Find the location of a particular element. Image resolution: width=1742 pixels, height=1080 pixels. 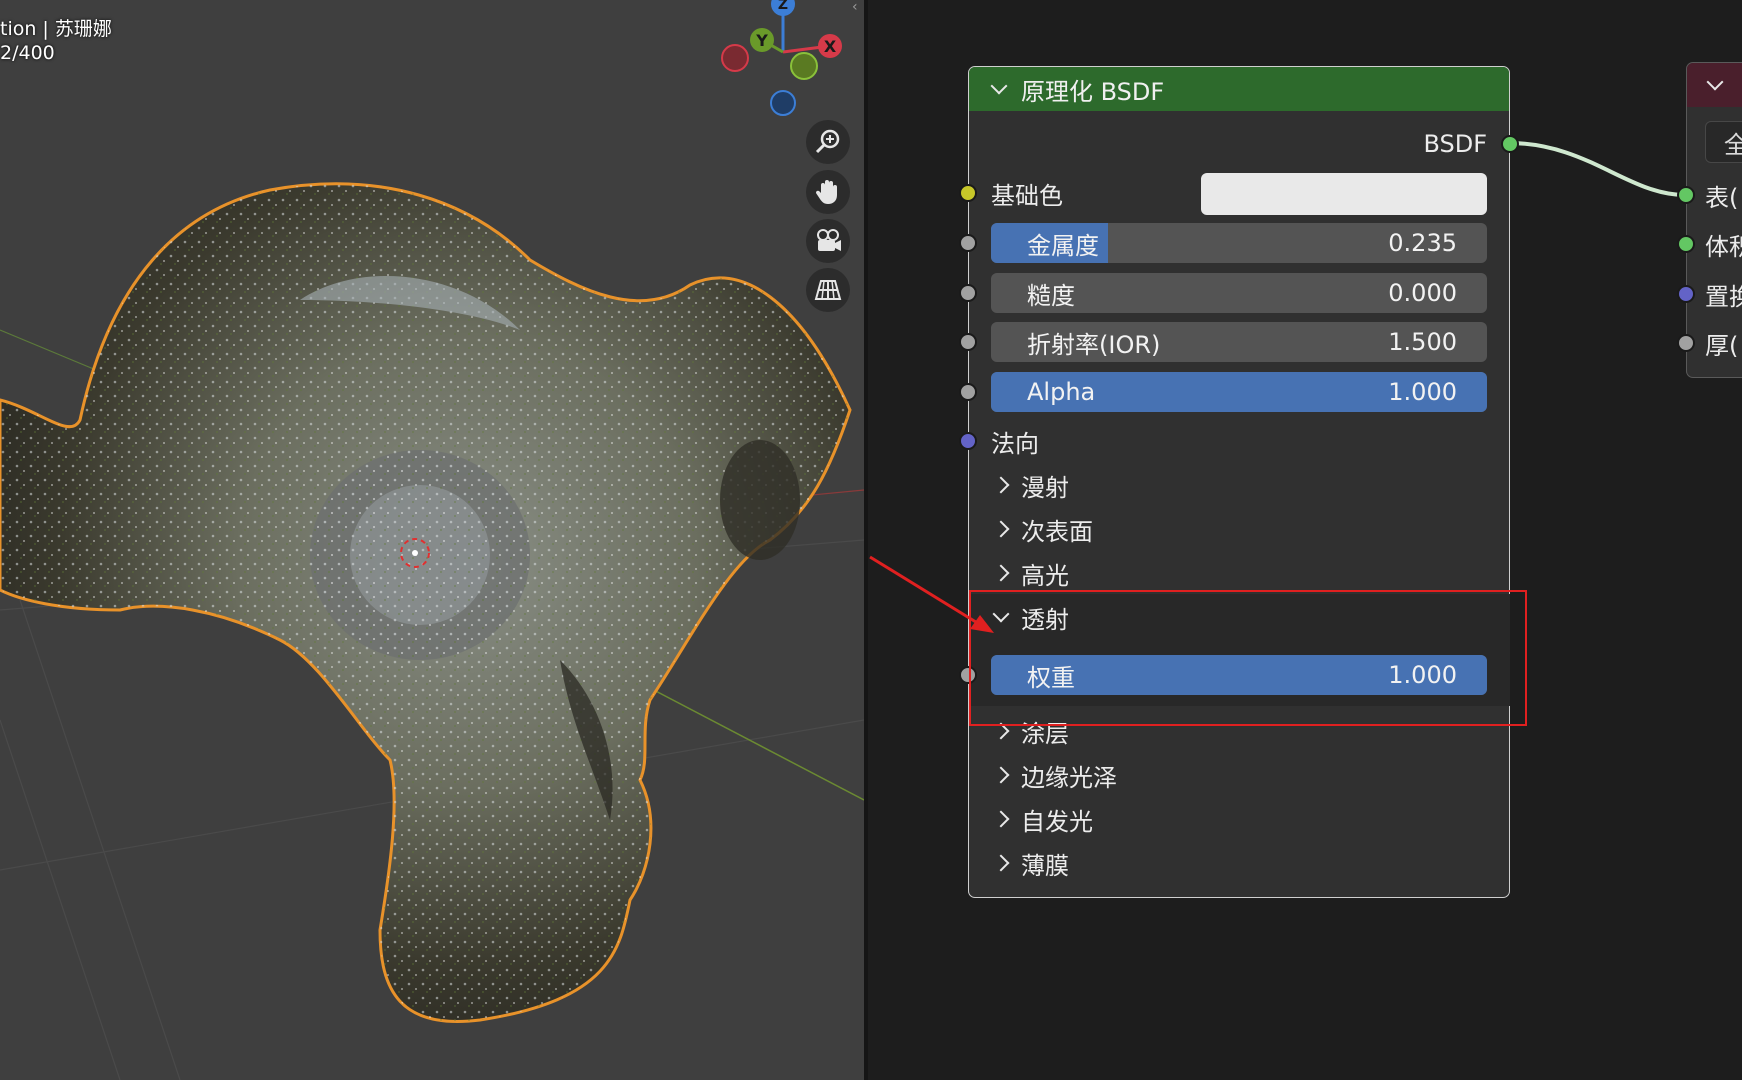

panel-diffuse: 漫射 is located at coordinates (1239, 485).